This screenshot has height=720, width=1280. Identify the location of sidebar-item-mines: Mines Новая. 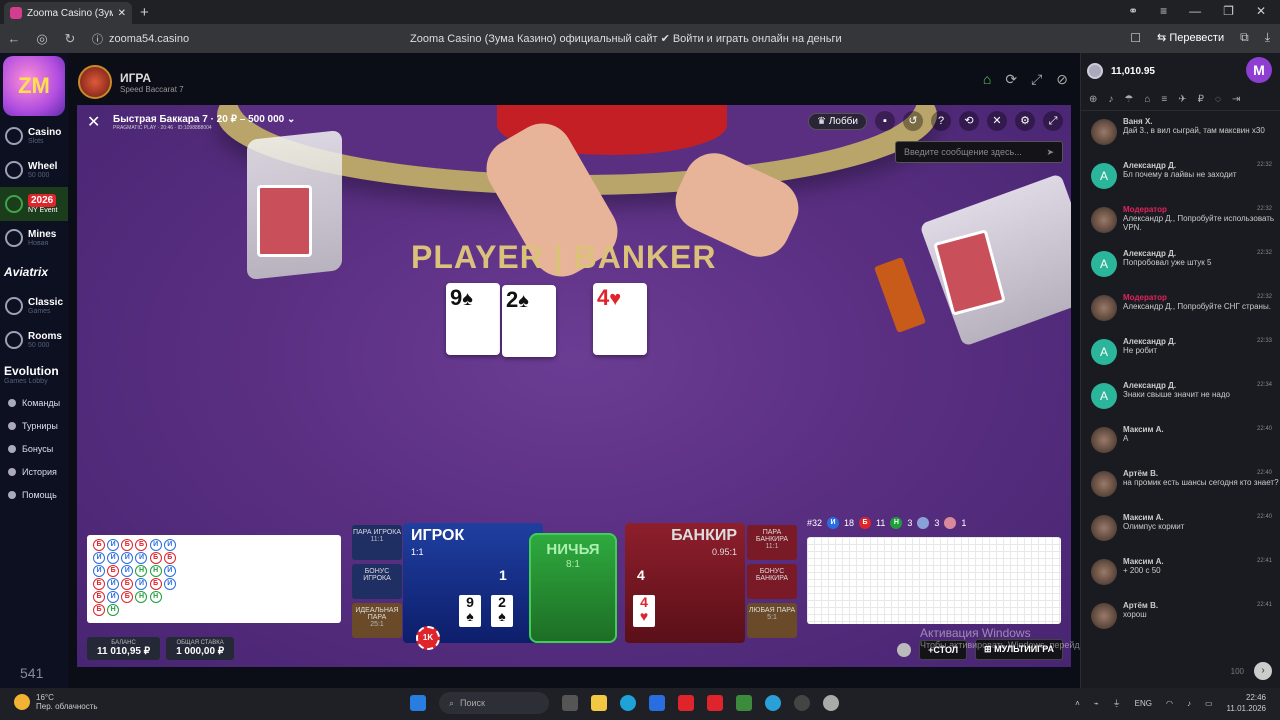
(34, 238).